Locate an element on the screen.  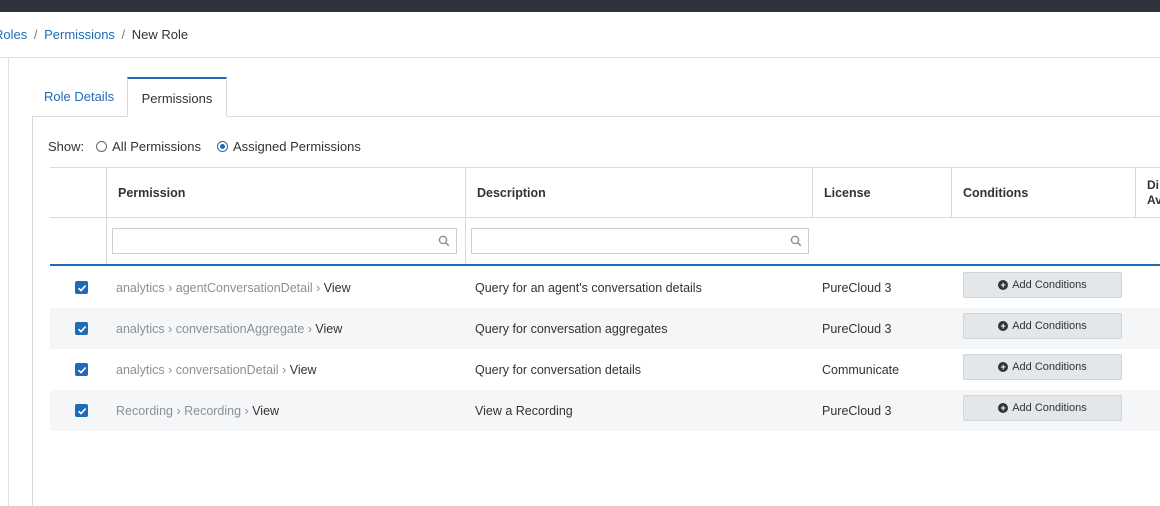
header-select is located at coordinates (78, 192).